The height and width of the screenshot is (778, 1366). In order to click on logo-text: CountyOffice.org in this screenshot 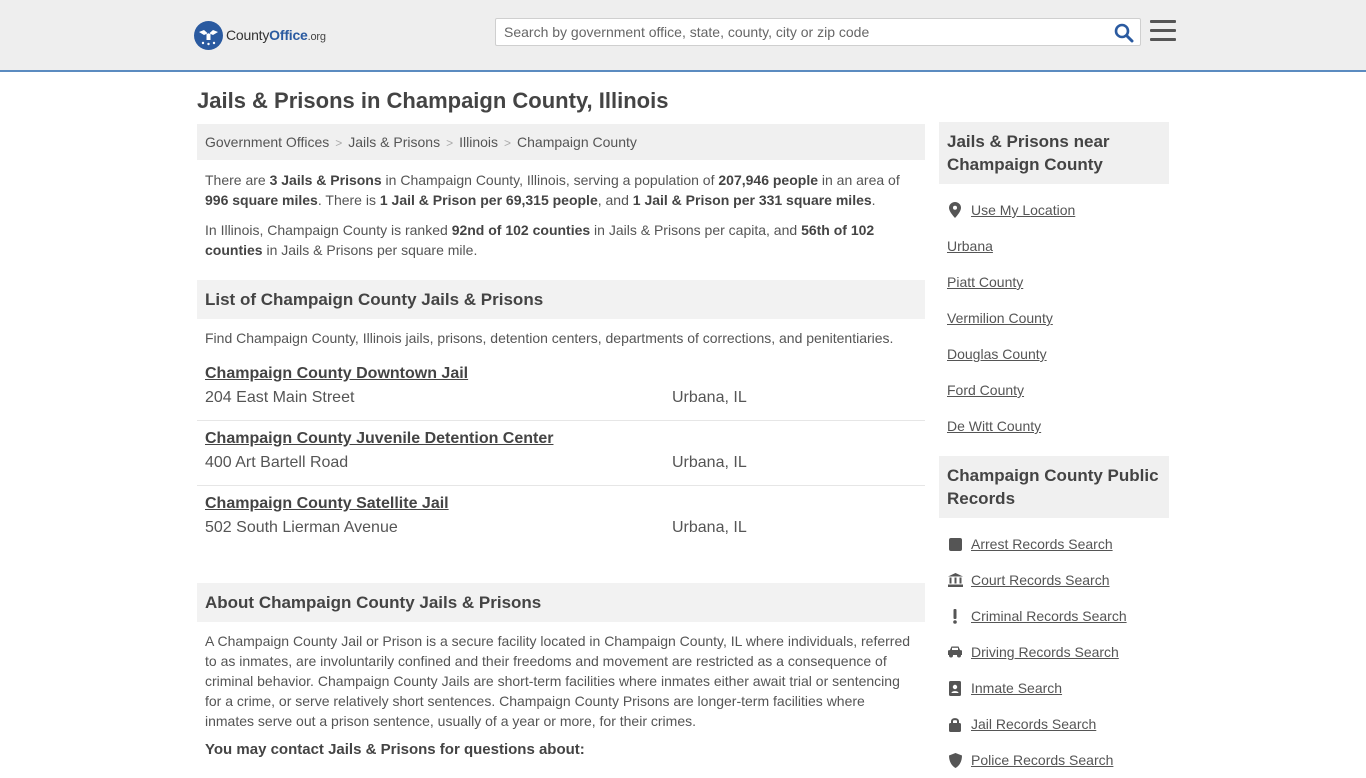, I will do `click(276, 35)`.